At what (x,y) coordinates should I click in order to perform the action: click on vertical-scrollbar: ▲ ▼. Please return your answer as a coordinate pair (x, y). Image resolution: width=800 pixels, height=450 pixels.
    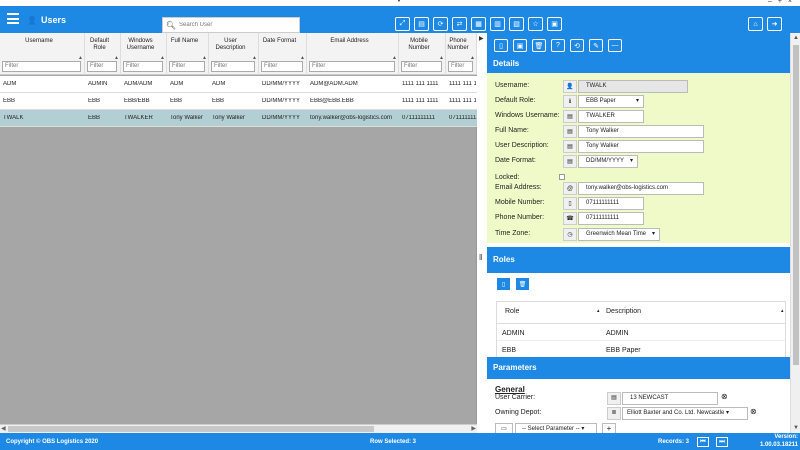
    Looking at the image, I should click on (795, 233).